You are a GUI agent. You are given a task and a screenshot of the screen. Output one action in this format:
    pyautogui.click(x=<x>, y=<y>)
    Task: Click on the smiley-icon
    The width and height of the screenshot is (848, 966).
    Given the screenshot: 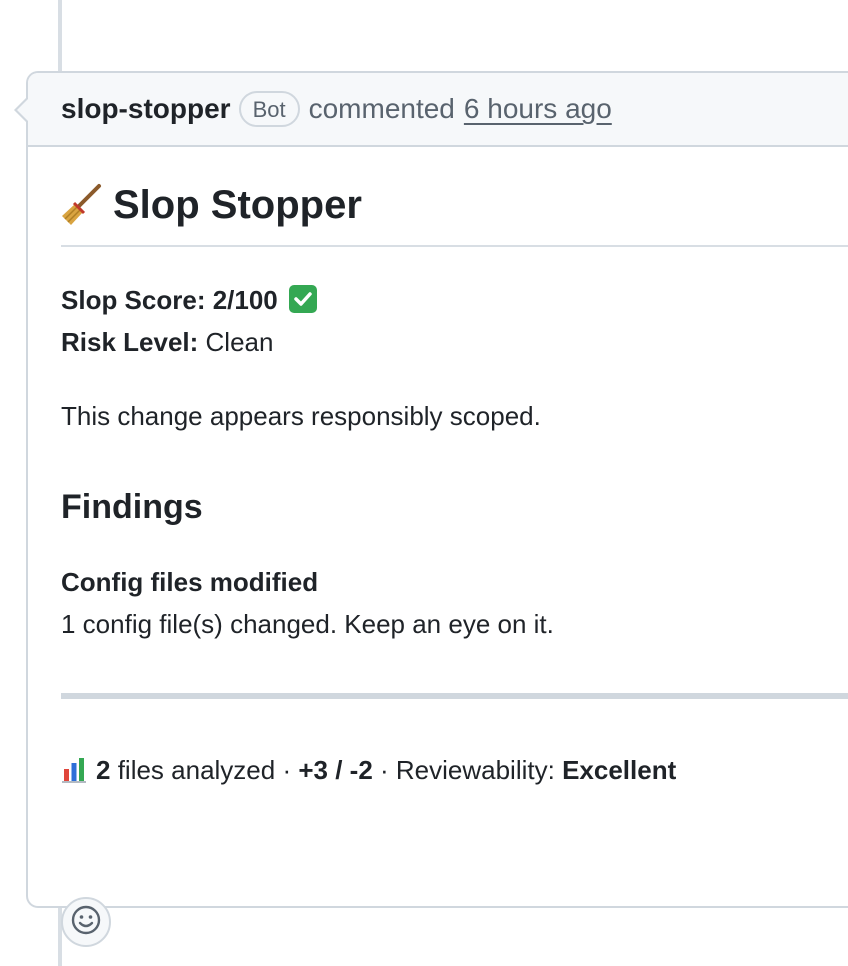 What is the action you would take?
    pyautogui.click(x=86, y=922)
    